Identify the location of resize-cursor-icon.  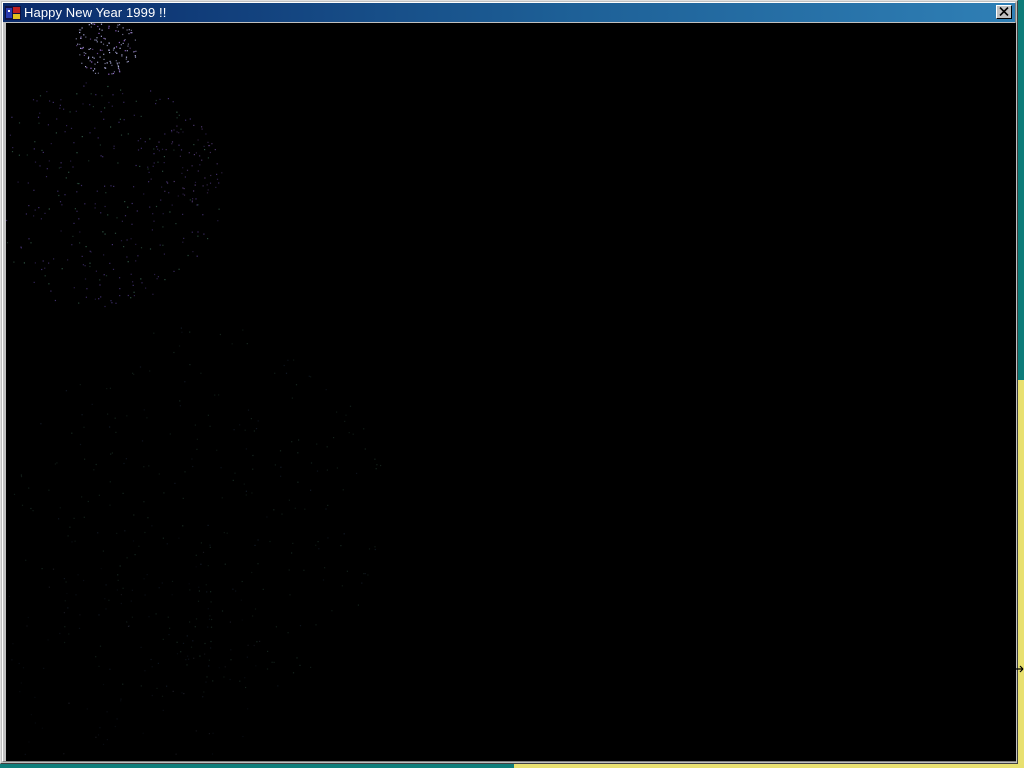
(1015, 668).